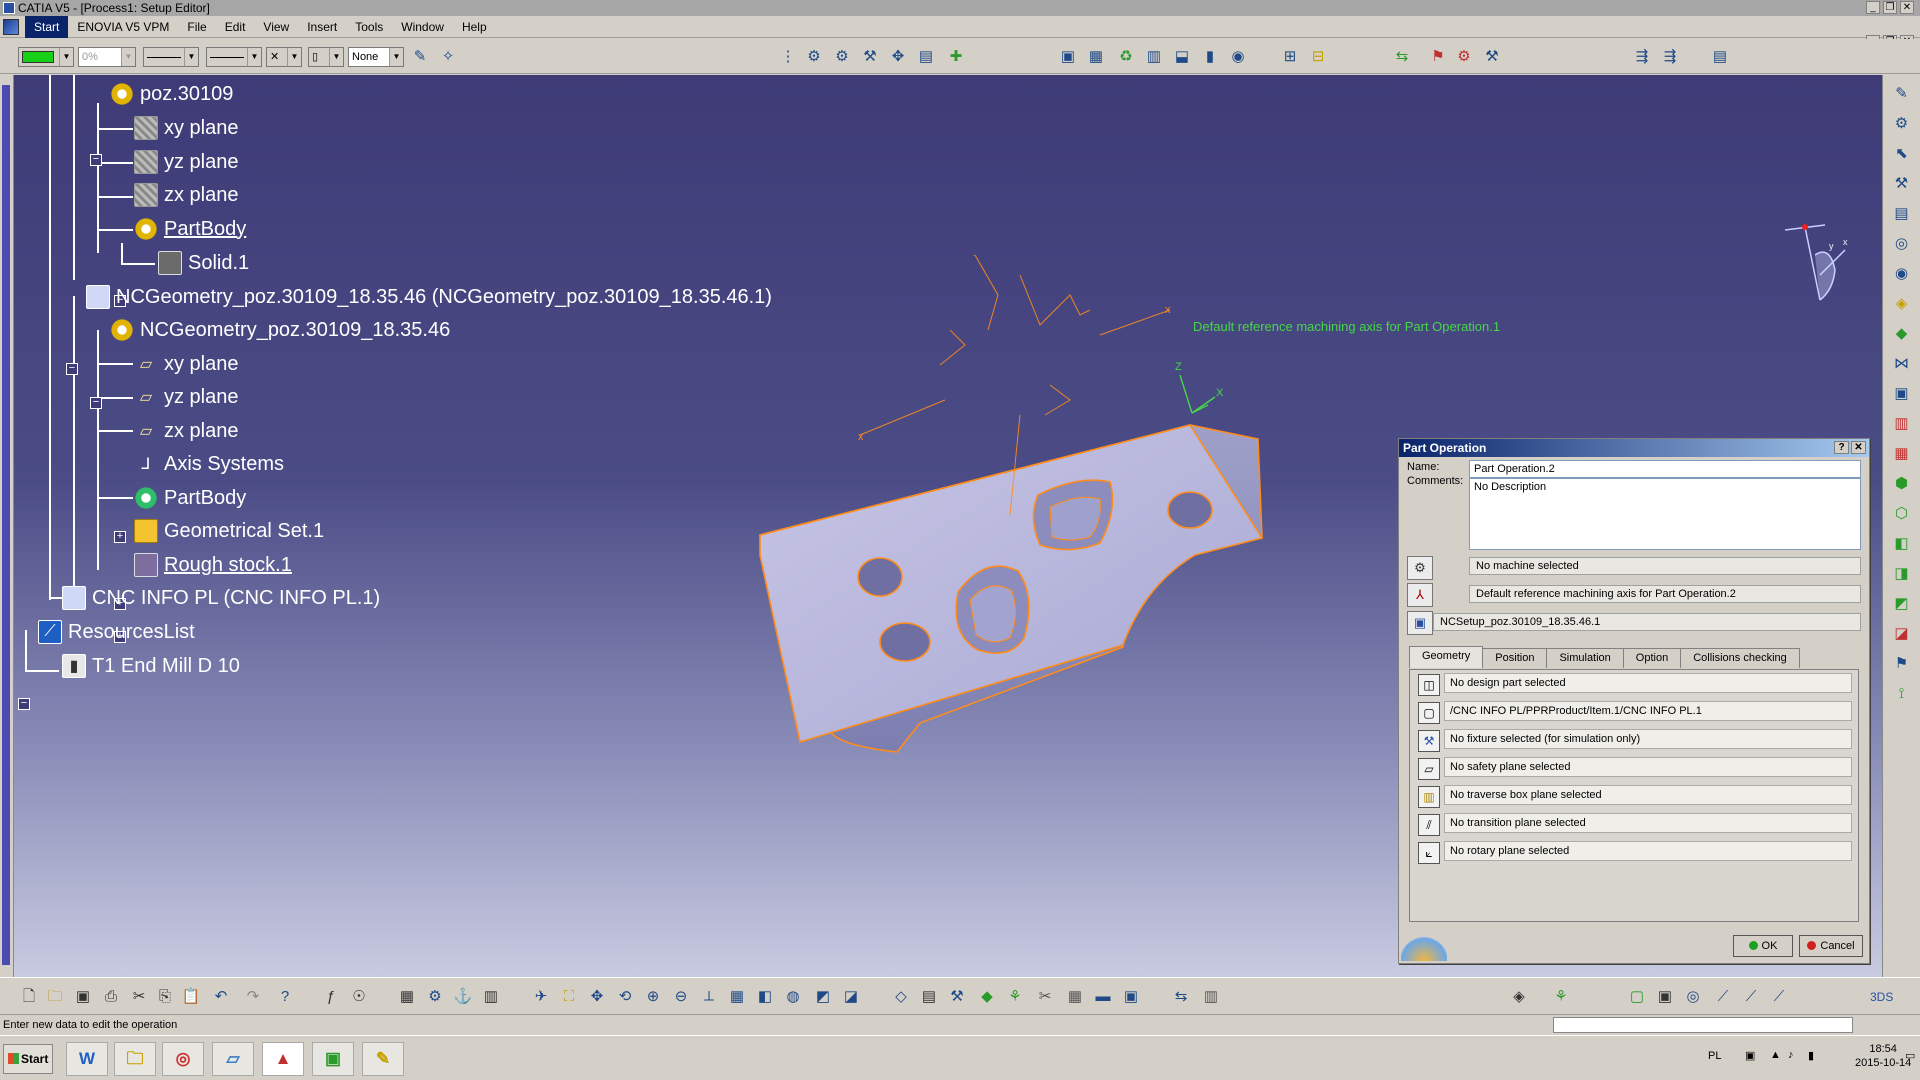 Image resolution: width=1920 pixels, height=1080 pixels. I want to click on network-icon: ▣, so click(1750, 1055).